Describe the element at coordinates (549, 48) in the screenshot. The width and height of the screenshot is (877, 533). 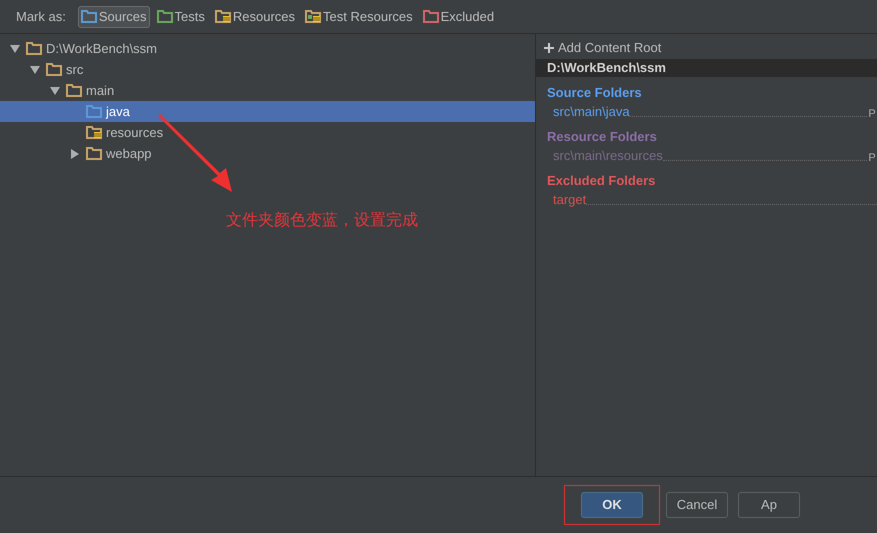
I see `plus-icon` at that location.